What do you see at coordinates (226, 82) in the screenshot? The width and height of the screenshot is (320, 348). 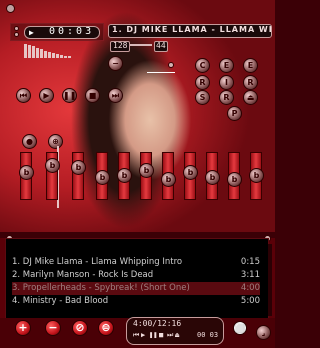 I see `right-button-i: I` at bounding box center [226, 82].